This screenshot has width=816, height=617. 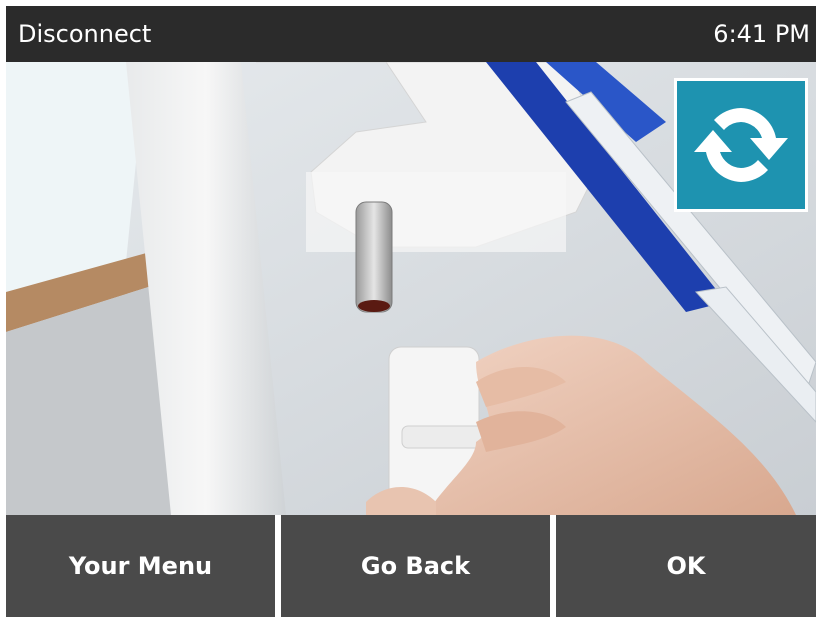 I want to click on your-menu-button: Your Menu, so click(x=140, y=566).